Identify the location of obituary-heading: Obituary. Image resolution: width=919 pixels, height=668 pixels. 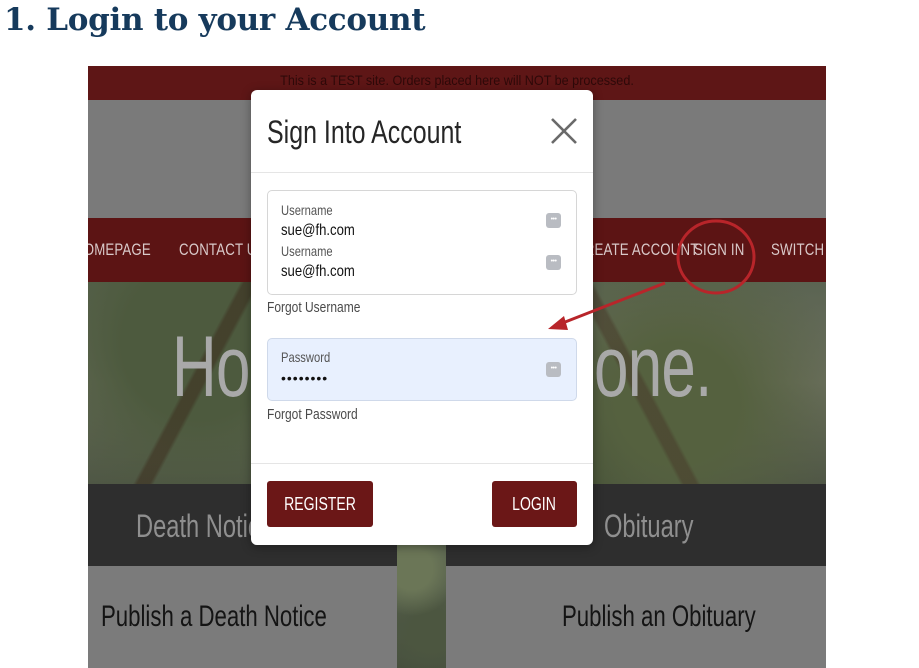
(649, 526).